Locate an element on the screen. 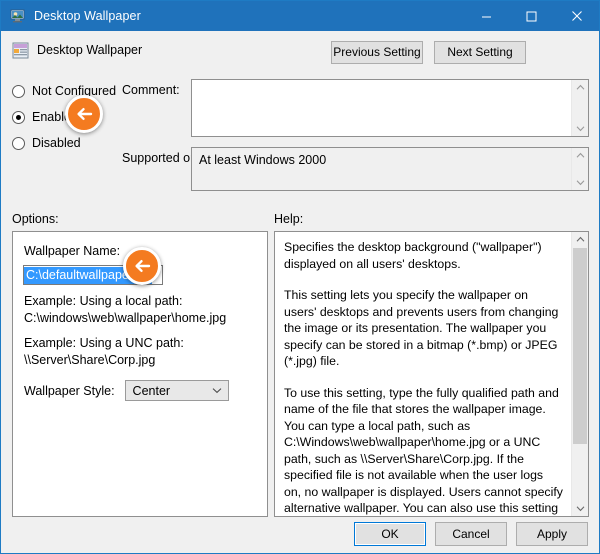 This screenshot has width=600, height=554. supported-on-scrollbar is located at coordinates (579, 169).